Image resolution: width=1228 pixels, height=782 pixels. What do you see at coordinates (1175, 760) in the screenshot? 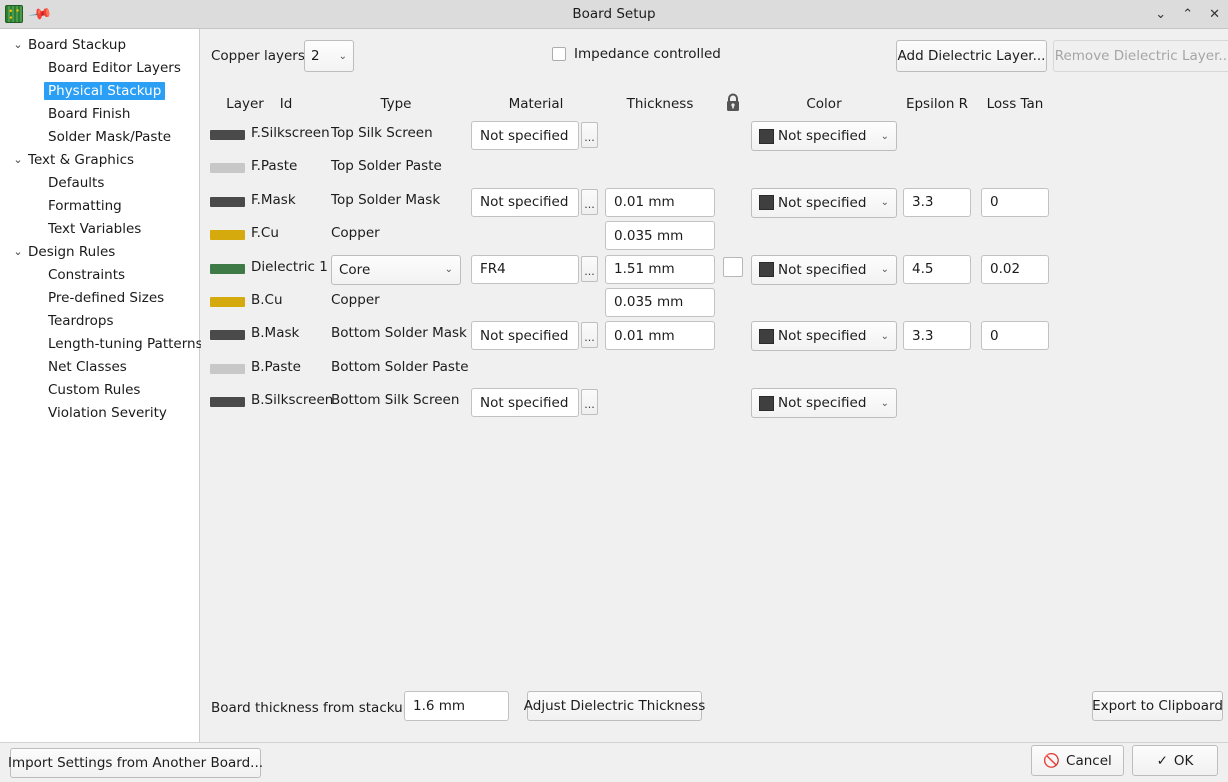
I see `ok-button: ✓ OK` at bounding box center [1175, 760].